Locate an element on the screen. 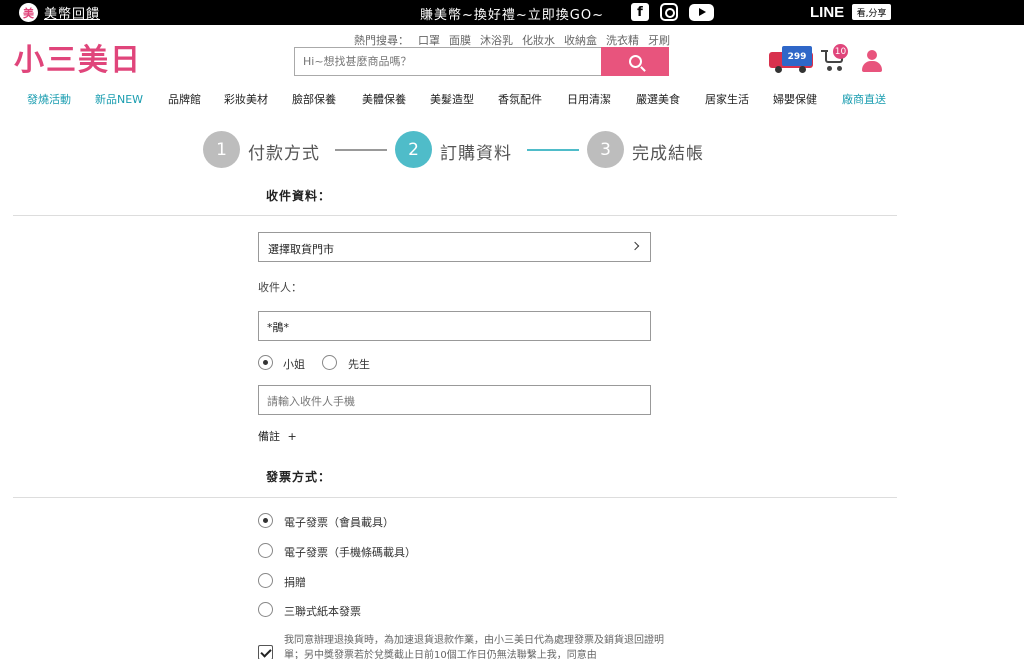 The width and height of the screenshot is (1024, 659). nav-item: 美體保養 is located at coordinates (384, 99).